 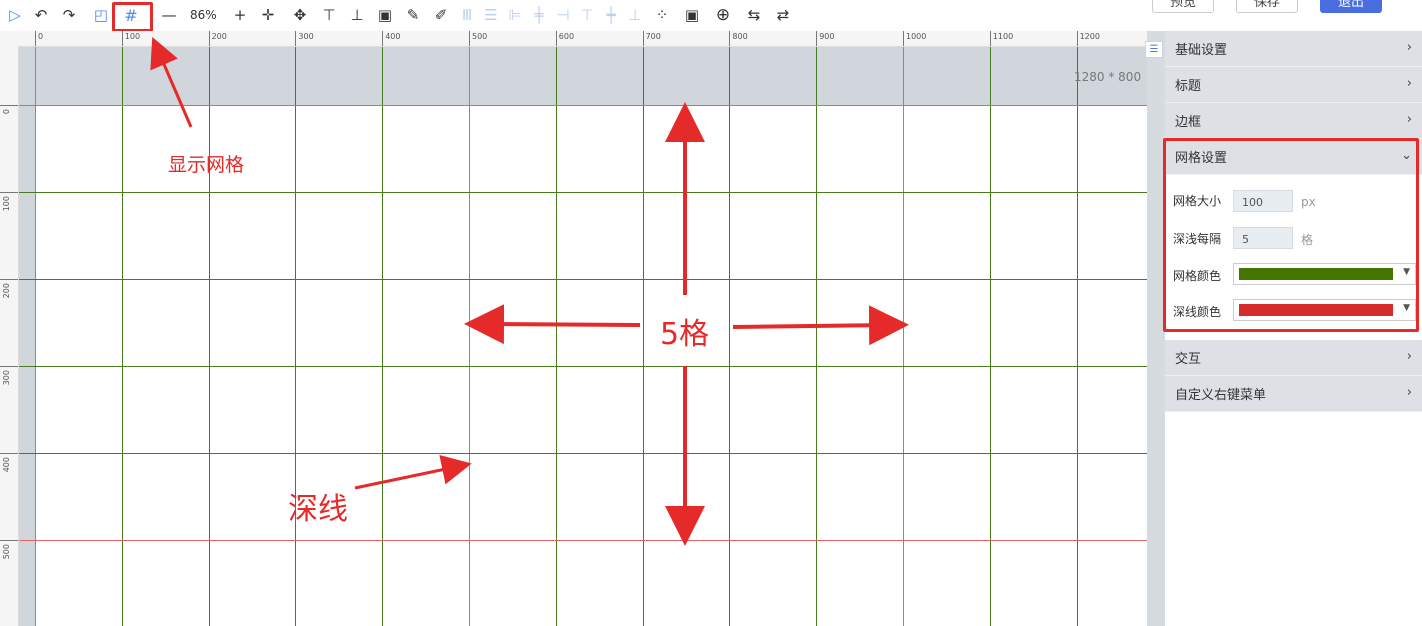 I want to click on annotation-deep-line: 深线, so click(x=318, y=509).